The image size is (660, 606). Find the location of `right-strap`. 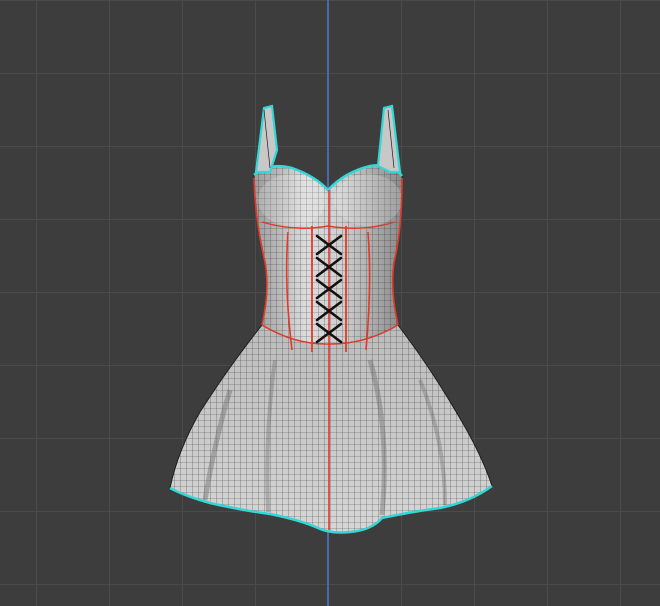

right-strap is located at coordinates (389, 139).